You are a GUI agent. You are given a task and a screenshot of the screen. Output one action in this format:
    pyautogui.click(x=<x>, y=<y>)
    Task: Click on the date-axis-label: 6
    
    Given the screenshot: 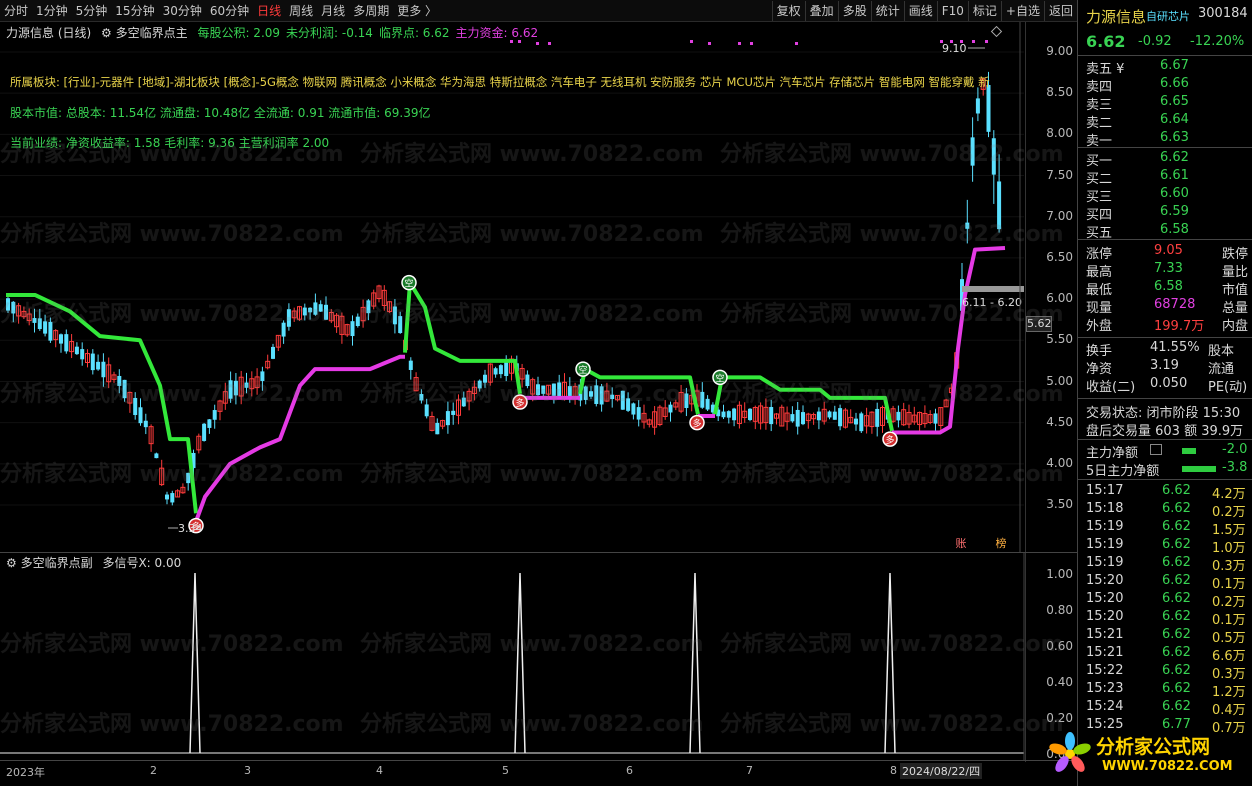 What is the action you would take?
    pyautogui.click(x=629, y=770)
    